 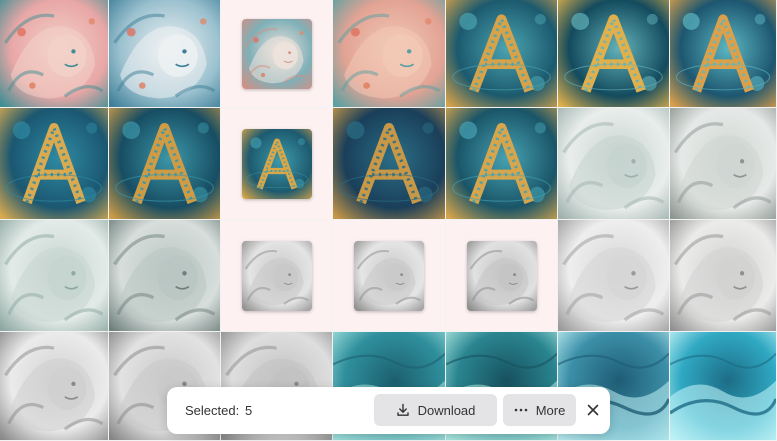 I want to click on close-icon, so click(x=593, y=410).